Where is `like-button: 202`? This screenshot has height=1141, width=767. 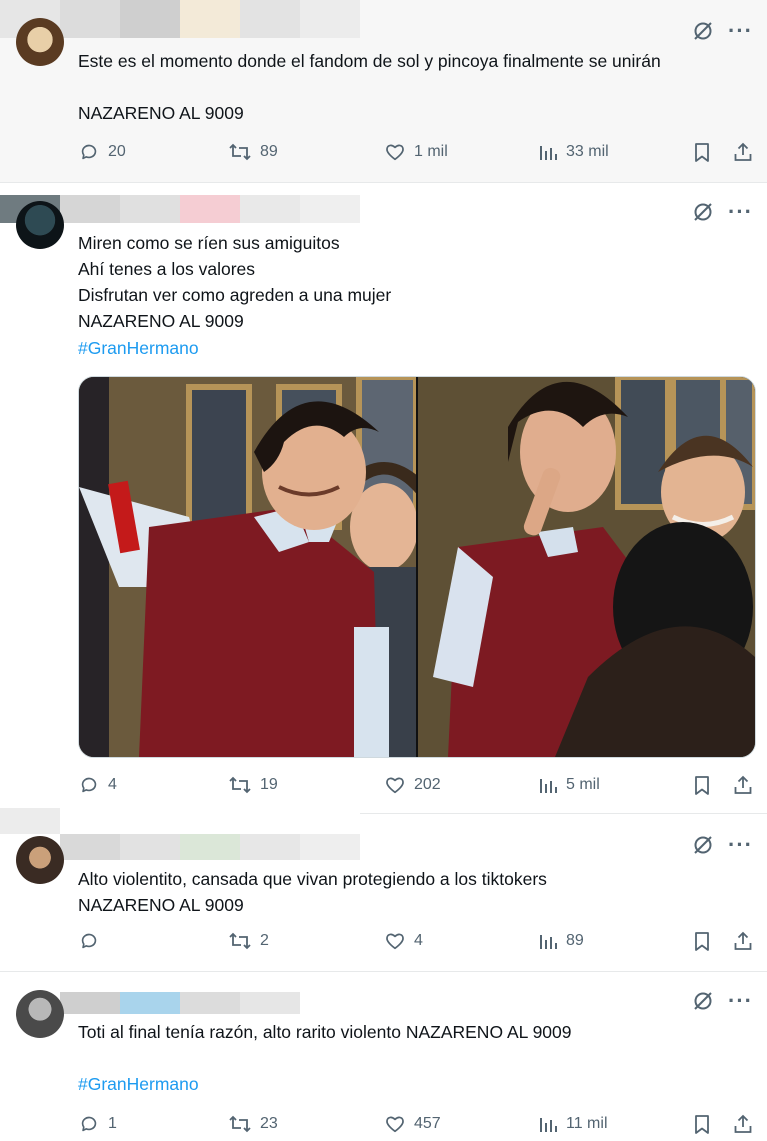 like-button: 202 is located at coordinates (412, 785).